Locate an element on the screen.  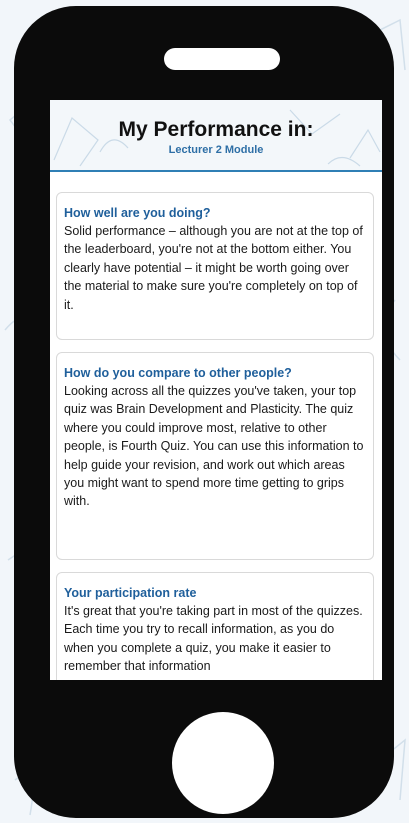
page-header: My Performance in: Lecturer 2 Module is located at coordinates (216, 136).